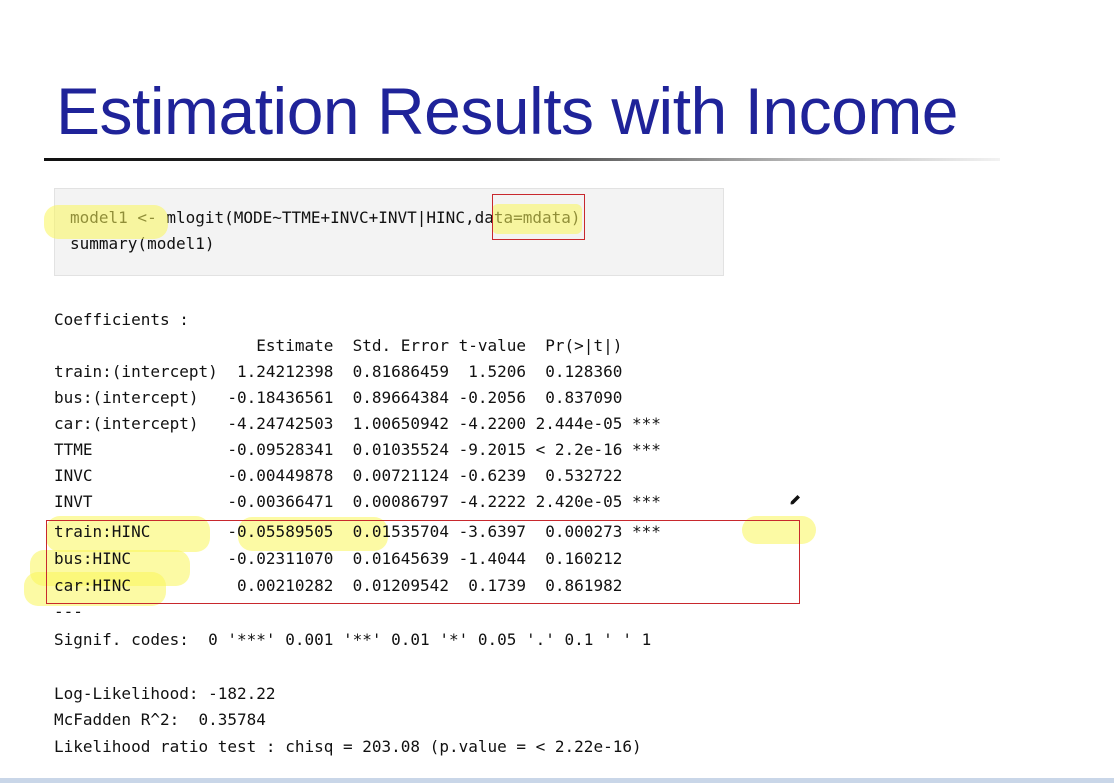 The width and height of the screenshot is (1114, 783). Describe the element at coordinates (338, 345) in the screenshot. I see `table-header: Estimate Std. Error t-value Pr(>|t|)` at that location.